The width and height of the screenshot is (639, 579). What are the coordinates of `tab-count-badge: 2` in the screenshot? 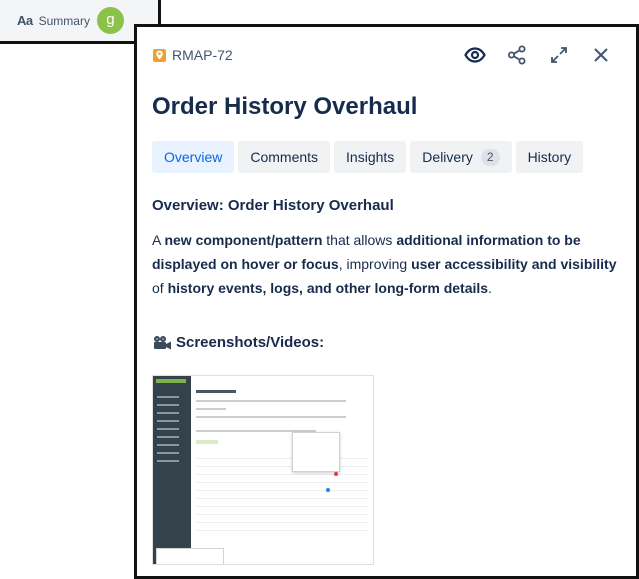 It's located at (490, 157).